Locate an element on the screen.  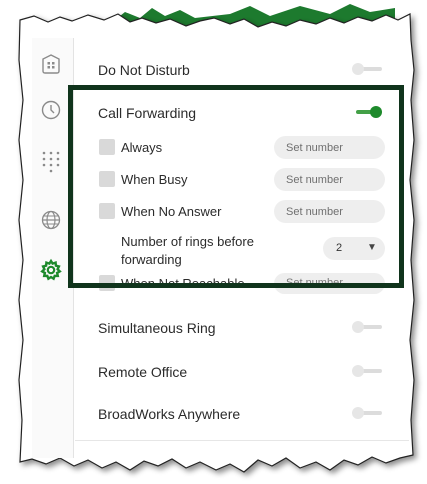
rings-select: 2 ▼ is located at coordinates (354, 248).